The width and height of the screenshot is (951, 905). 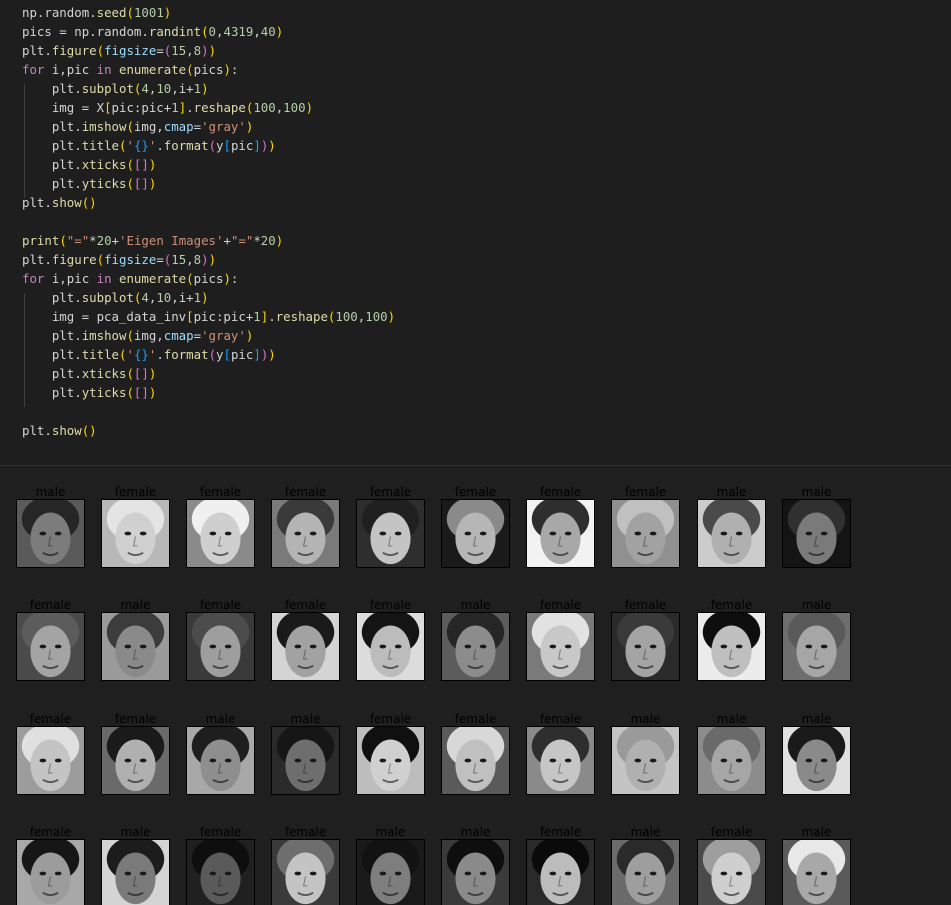 What do you see at coordinates (152, 240) in the screenshot?
I see `code-line: print("="*20+'Eigen Images'+"="*20)` at bounding box center [152, 240].